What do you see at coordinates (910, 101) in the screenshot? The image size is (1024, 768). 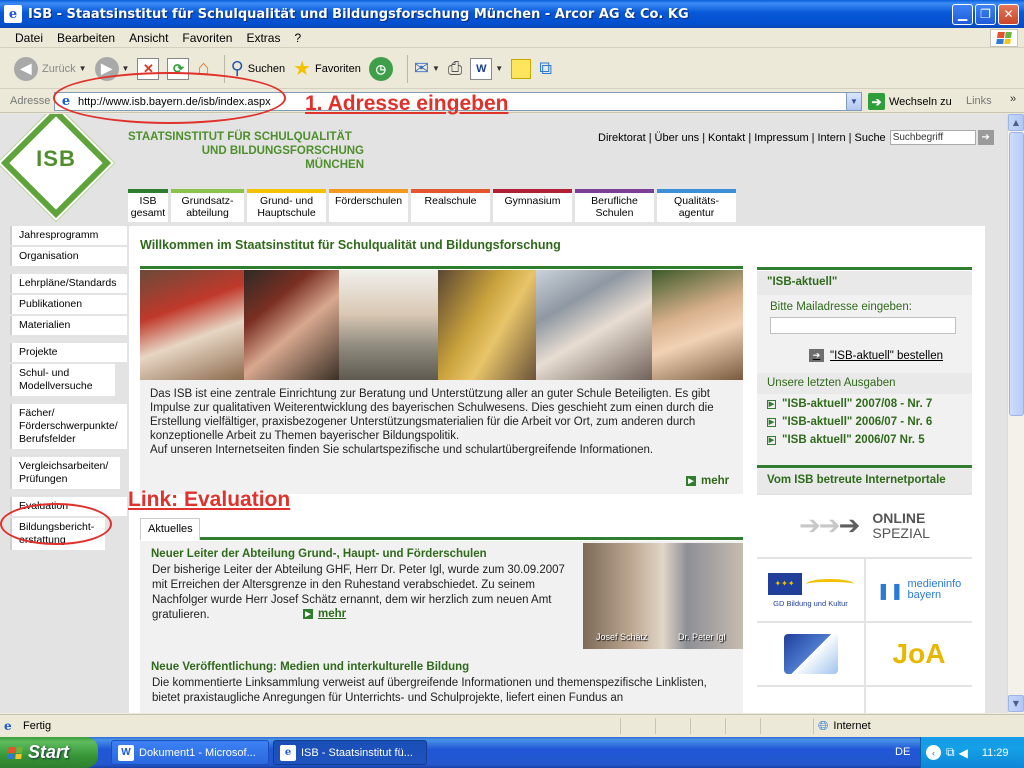 I see `go-button: ➔ Wechseln zu` at bounding box center [910, 101].